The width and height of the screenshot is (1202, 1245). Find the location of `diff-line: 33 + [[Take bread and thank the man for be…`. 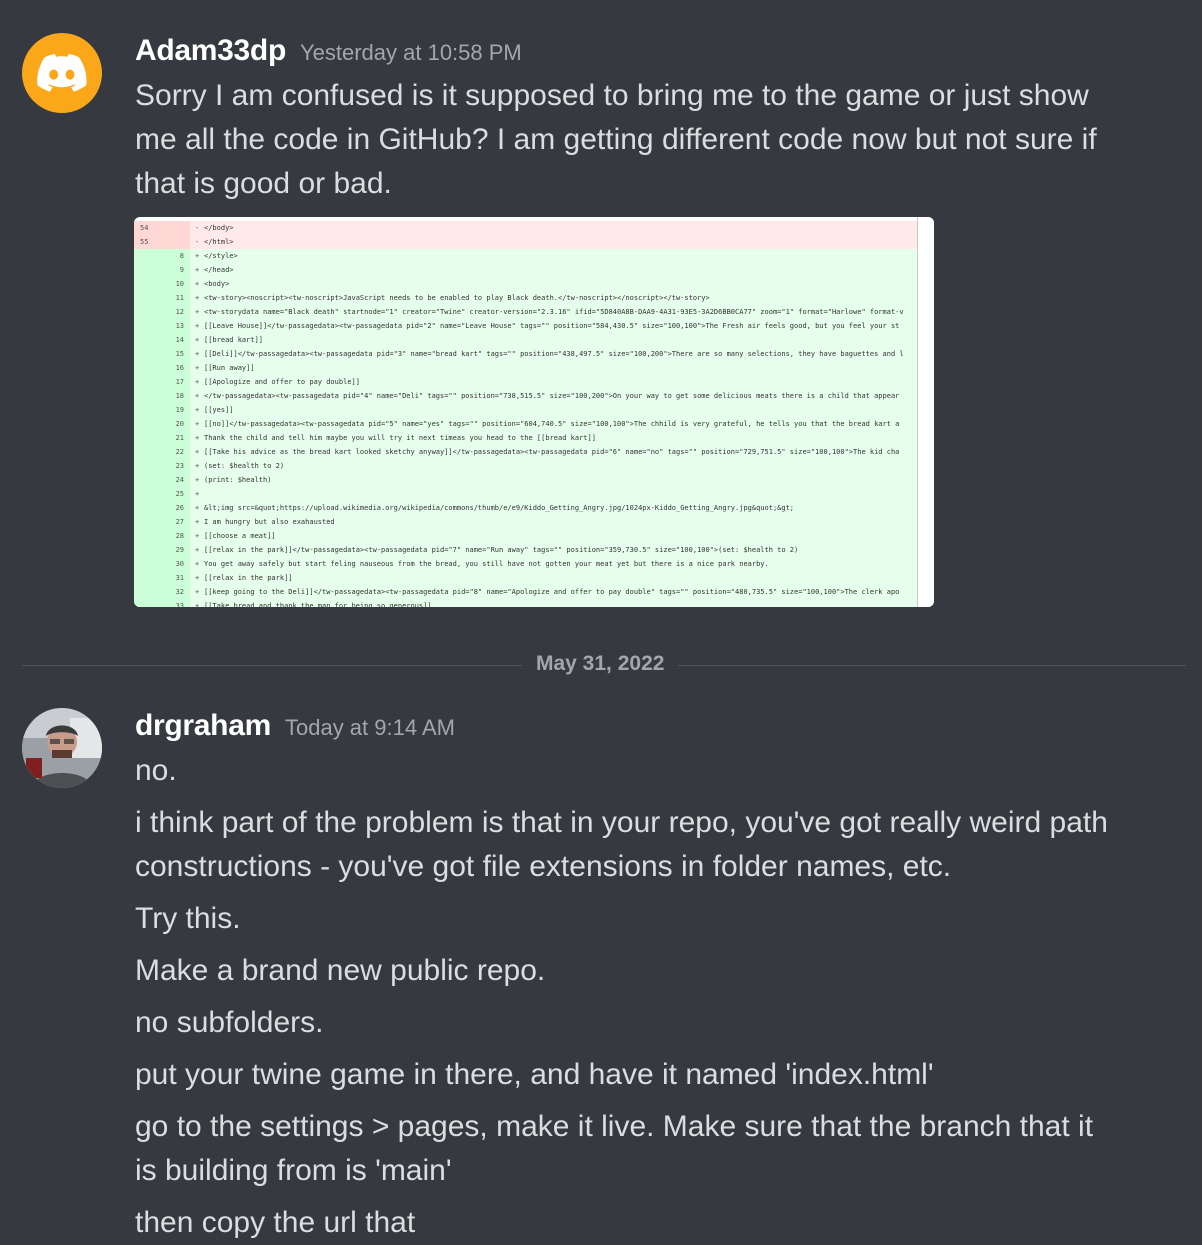

diff-line: 33 + [[Take bread and thank the man for be… is located at coordinates (526, 603).